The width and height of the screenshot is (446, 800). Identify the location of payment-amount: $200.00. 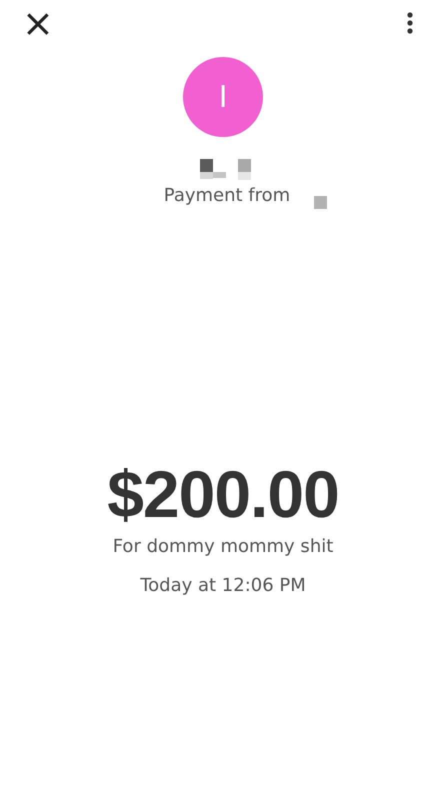
(223, 494).